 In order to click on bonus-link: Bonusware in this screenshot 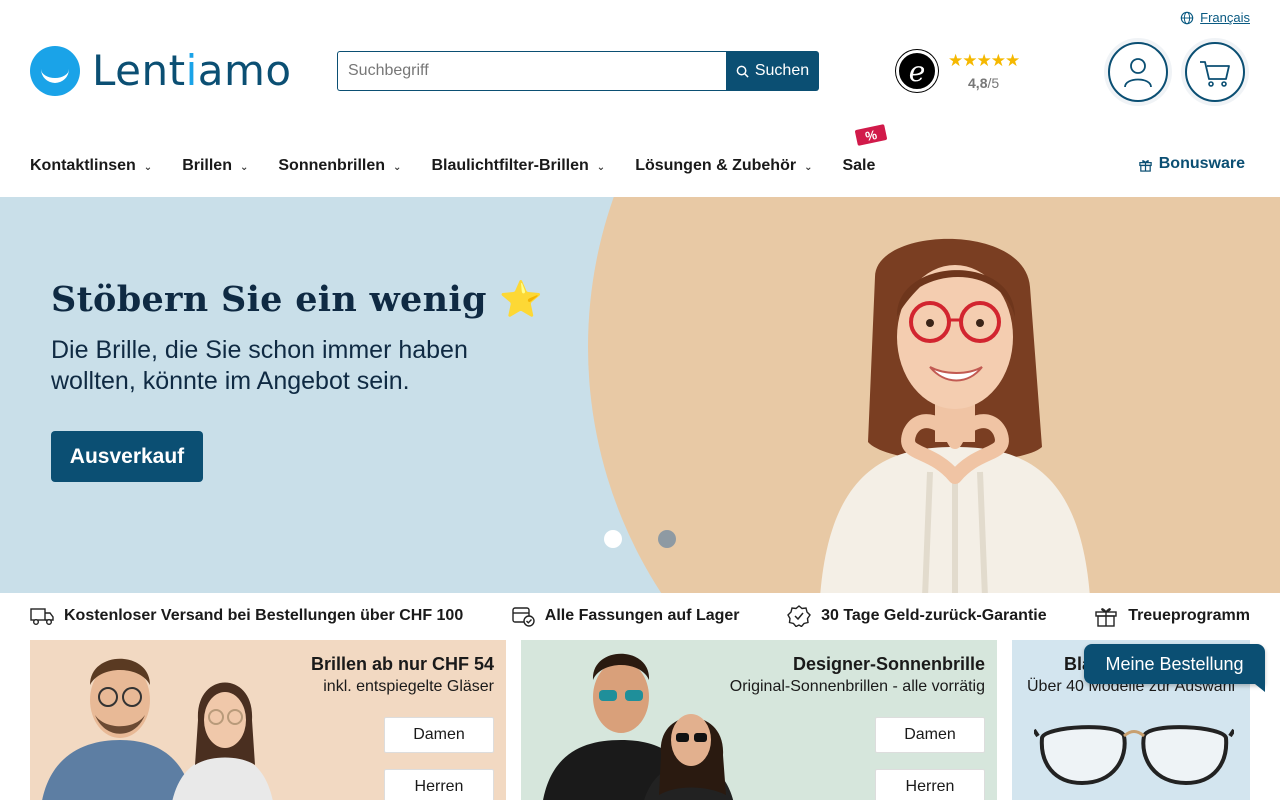, I will do `click(1191, 164)`.